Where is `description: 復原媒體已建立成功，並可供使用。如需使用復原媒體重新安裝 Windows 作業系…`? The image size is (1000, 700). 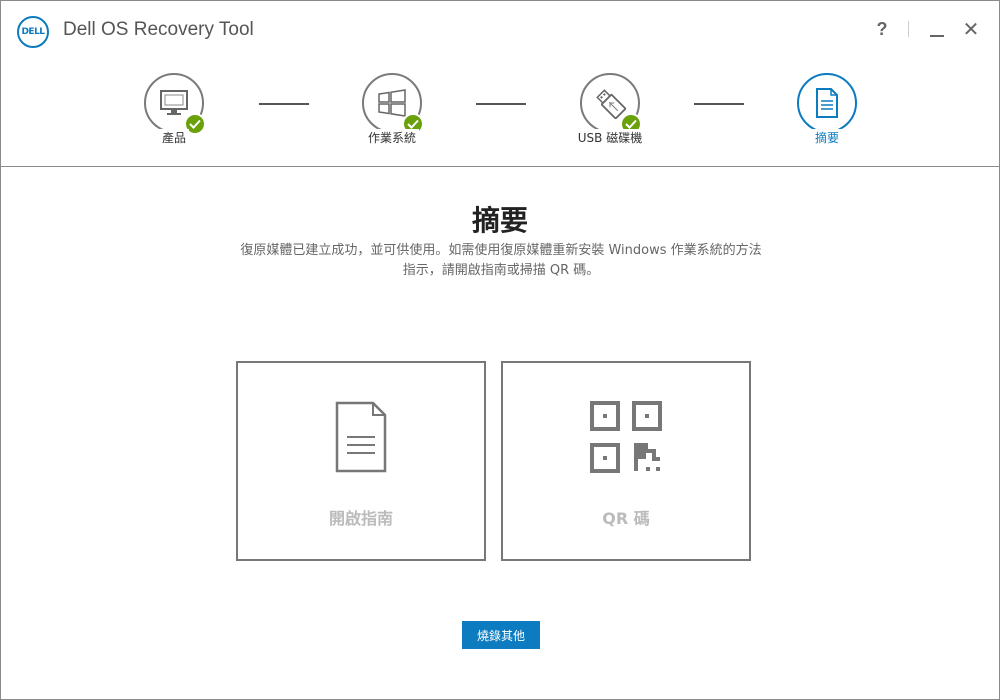
description: 復原媒體已建立成功，並可供使用。如需使用復原媒體重新安裝 Windows 作業系… is located at coordinates (501, 261).